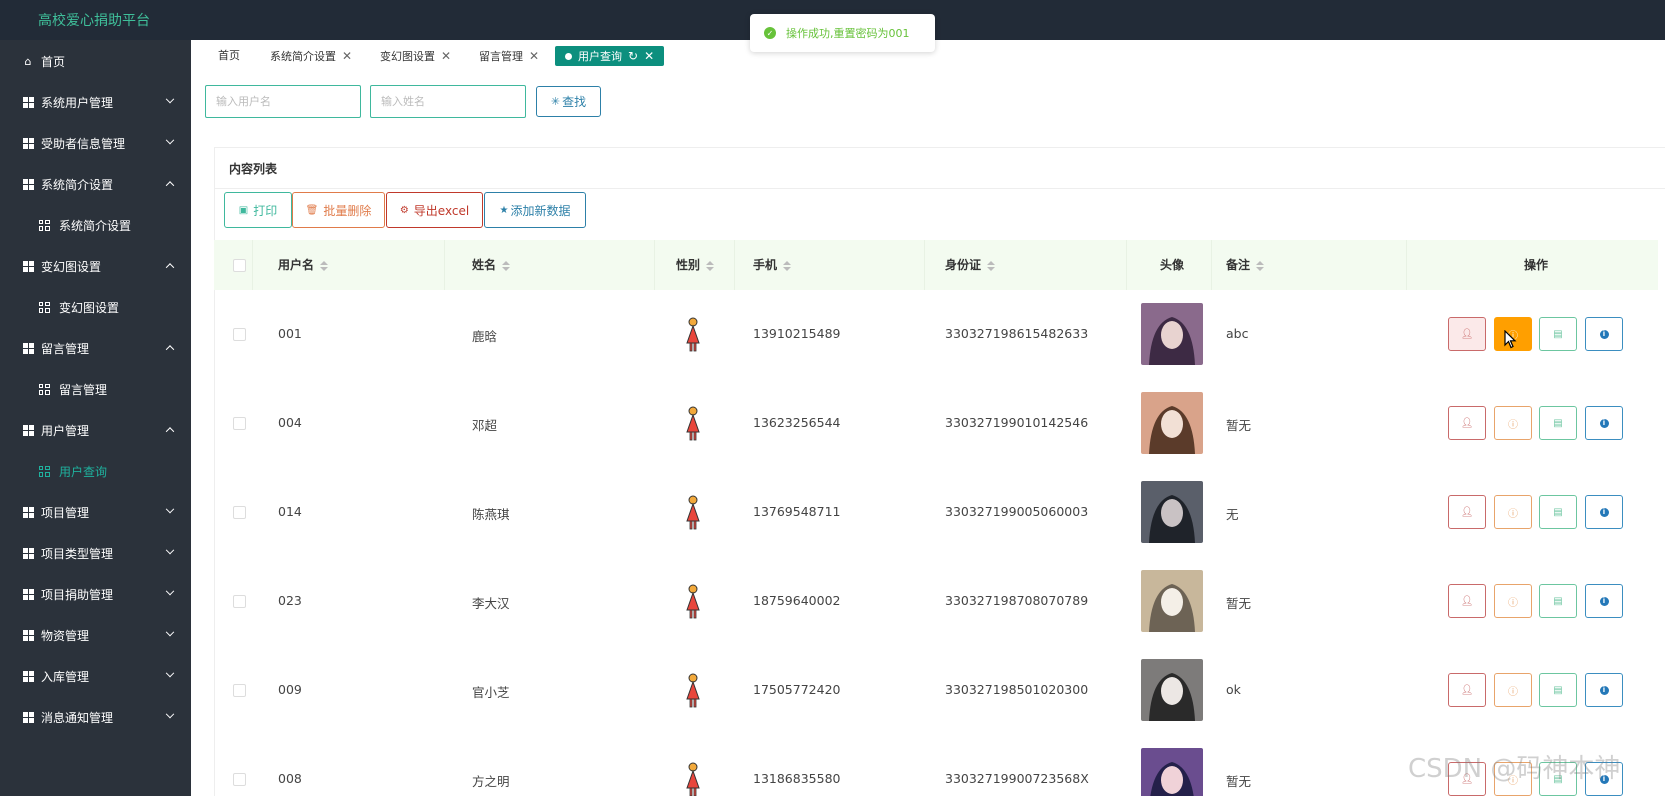  I want to click on cell-idcard: 330327199005060003, so click(1017, 511).